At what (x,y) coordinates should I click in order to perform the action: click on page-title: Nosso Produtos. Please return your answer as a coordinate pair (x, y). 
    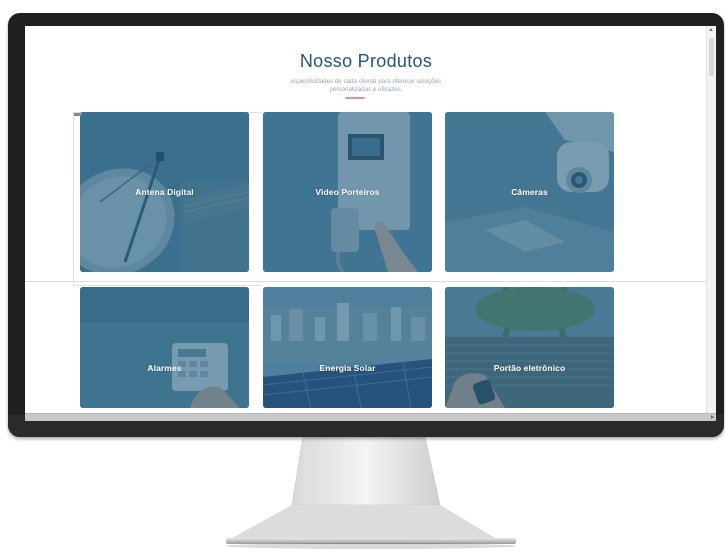
    Looking at the image, I should click on (366, 61).